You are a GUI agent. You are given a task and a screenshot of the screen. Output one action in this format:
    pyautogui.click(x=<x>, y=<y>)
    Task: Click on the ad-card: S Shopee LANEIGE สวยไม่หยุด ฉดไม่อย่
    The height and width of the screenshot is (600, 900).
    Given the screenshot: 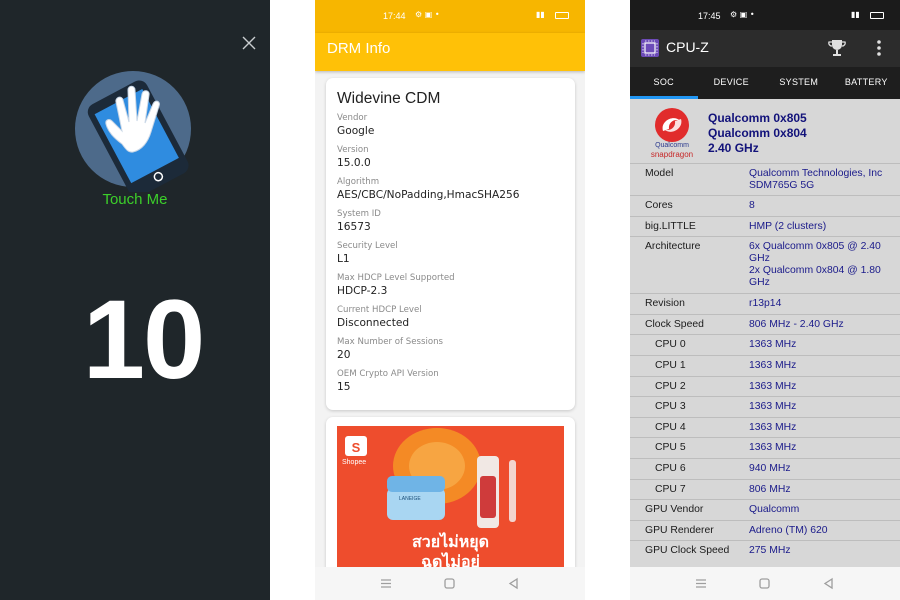 What is the action you would take?
    pyautogui.click(x=450, y=497)
    